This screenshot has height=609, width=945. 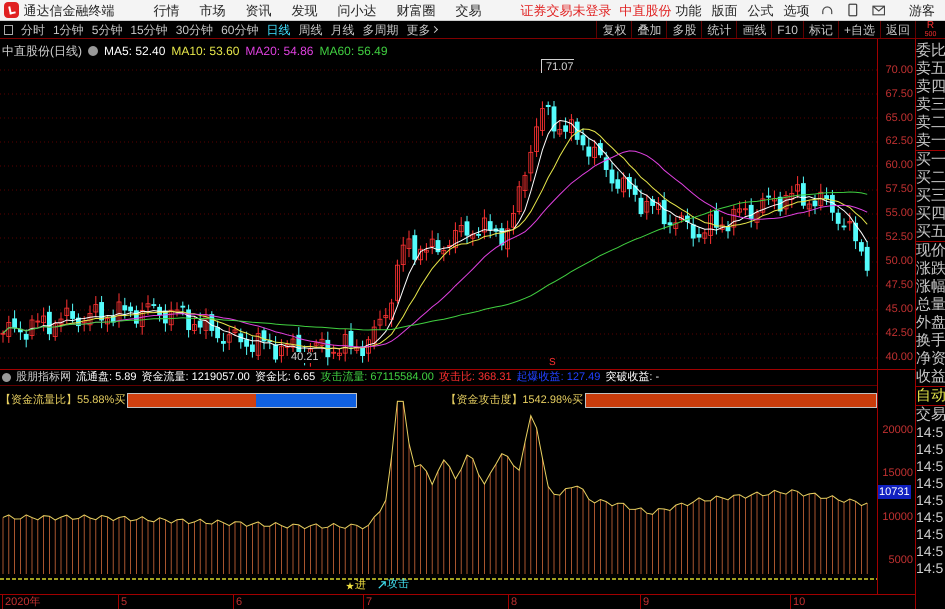 What do you see at coordinates (278, 29) in the screenshot?
I see `period-tab: 日线` at bounding box center [278, 29].